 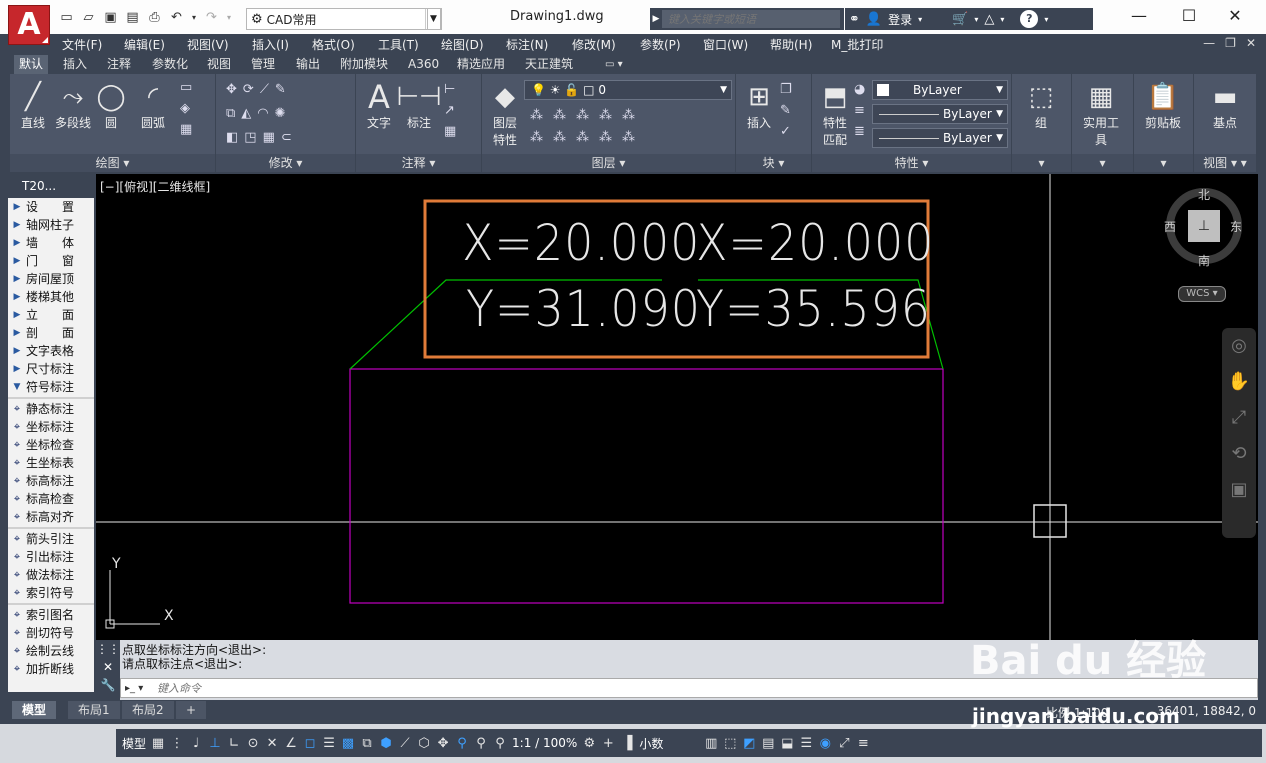 I want to click on palette-item: ⌖ 坐标标注, so click(x=51, y=427).